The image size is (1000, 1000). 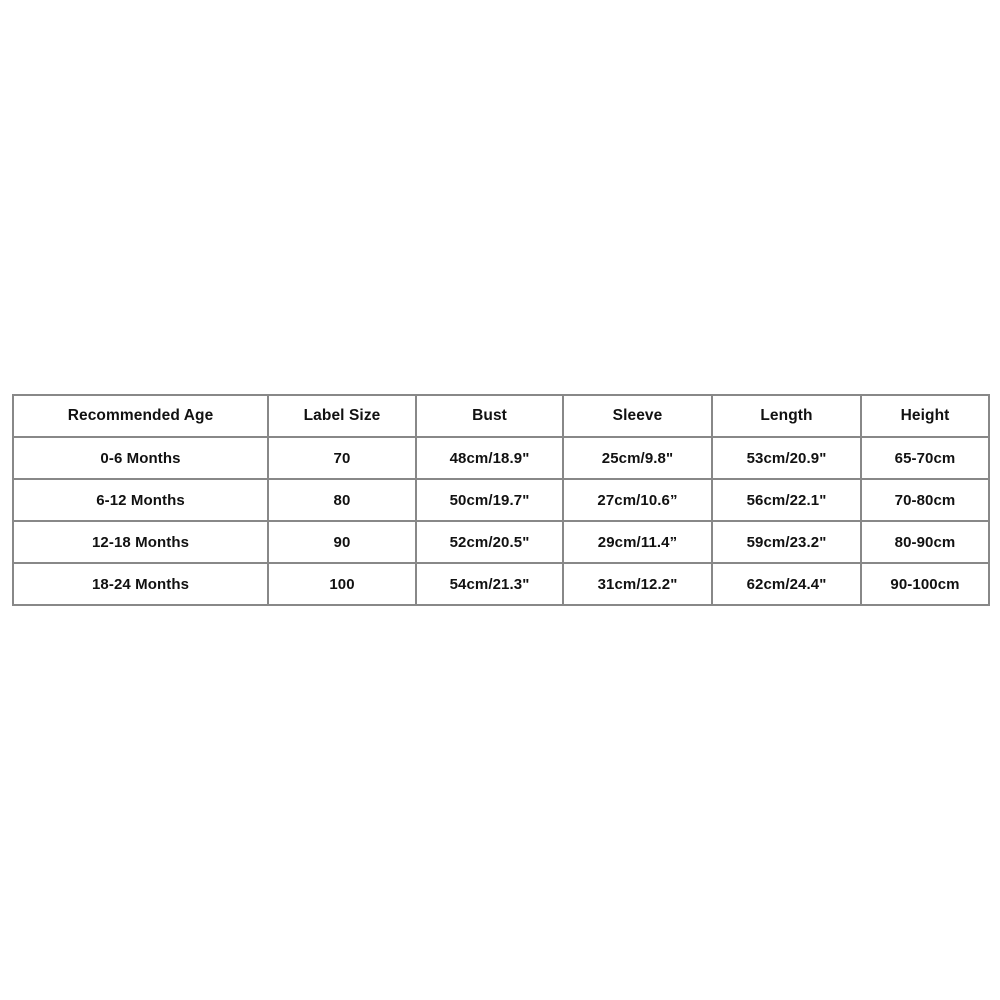 What do you see at coordinates (925, 500) in the screenshot?
I see `cell-height: 70-80cm` at bounding box center [925, 500].